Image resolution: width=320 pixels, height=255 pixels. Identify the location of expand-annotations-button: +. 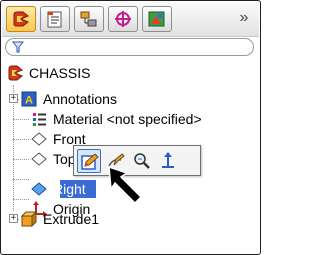
(13, 98).